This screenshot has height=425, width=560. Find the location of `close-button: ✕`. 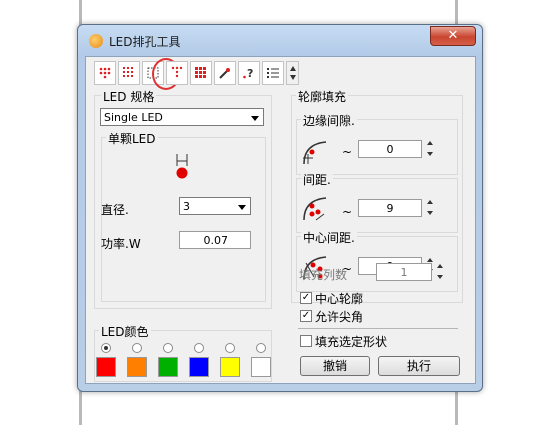

close-button: ✕ is located at coordinates (453, 36).